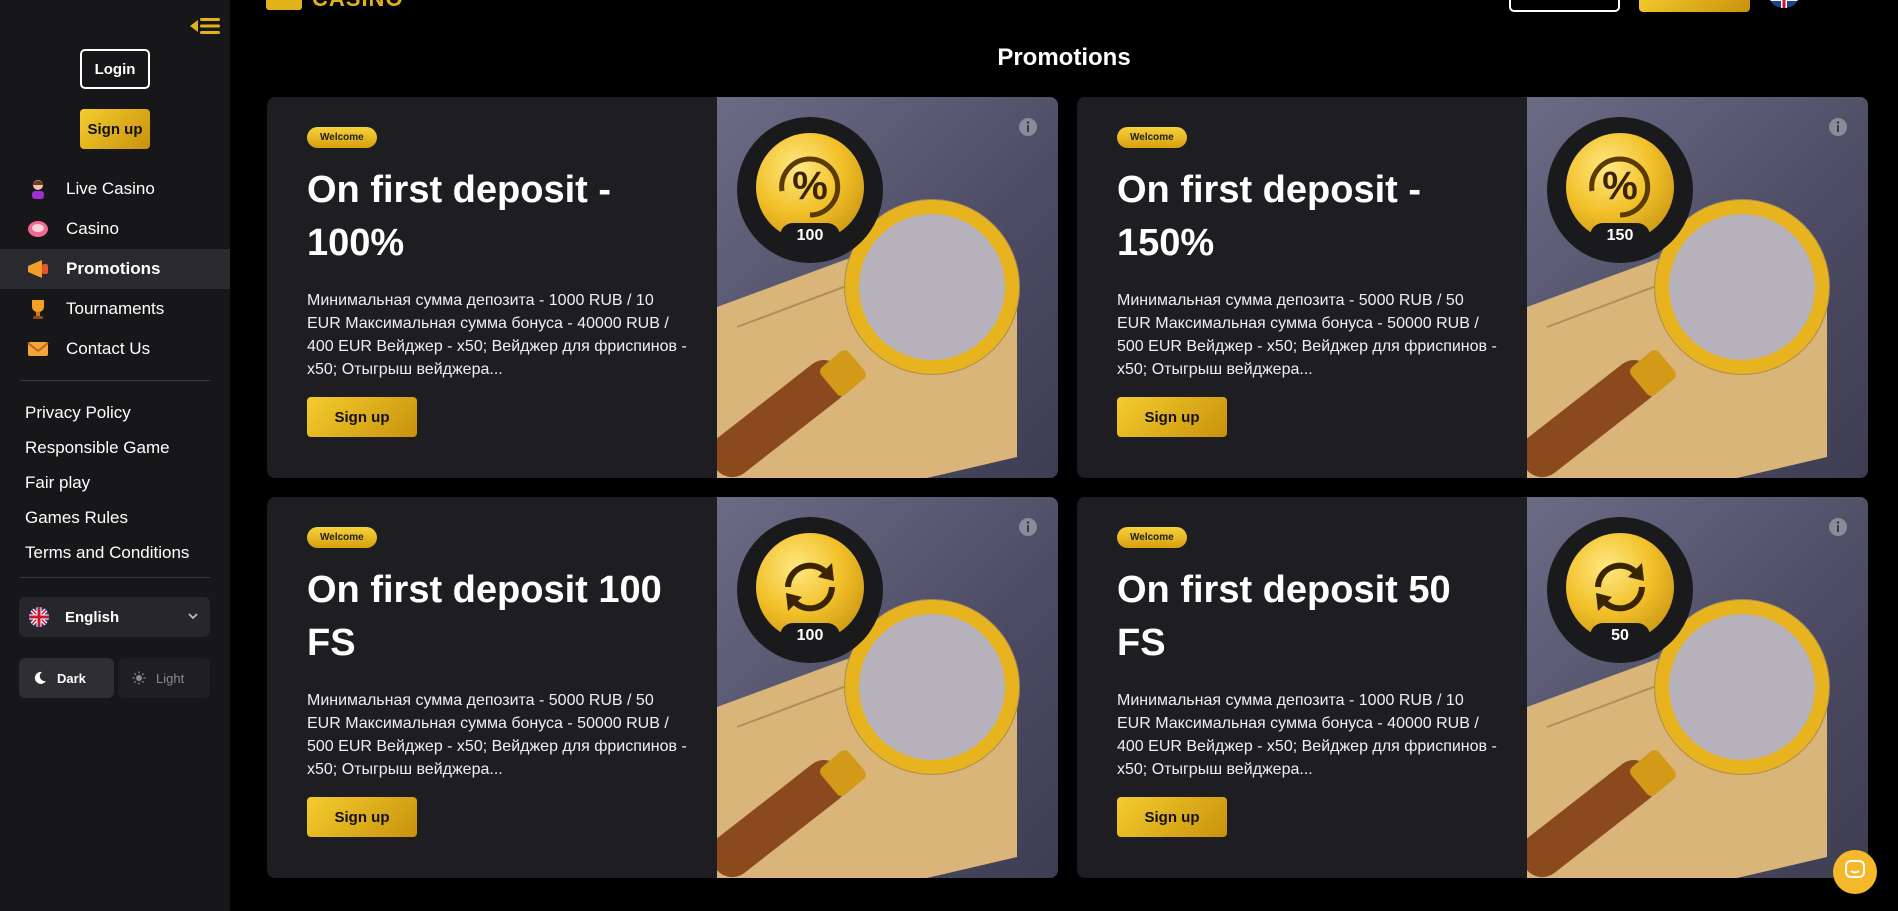 This screenshot has width=1898, height=911. Describe the element at coordinates (40, 678) in the screenshot. I see `moon-icon` at that location.